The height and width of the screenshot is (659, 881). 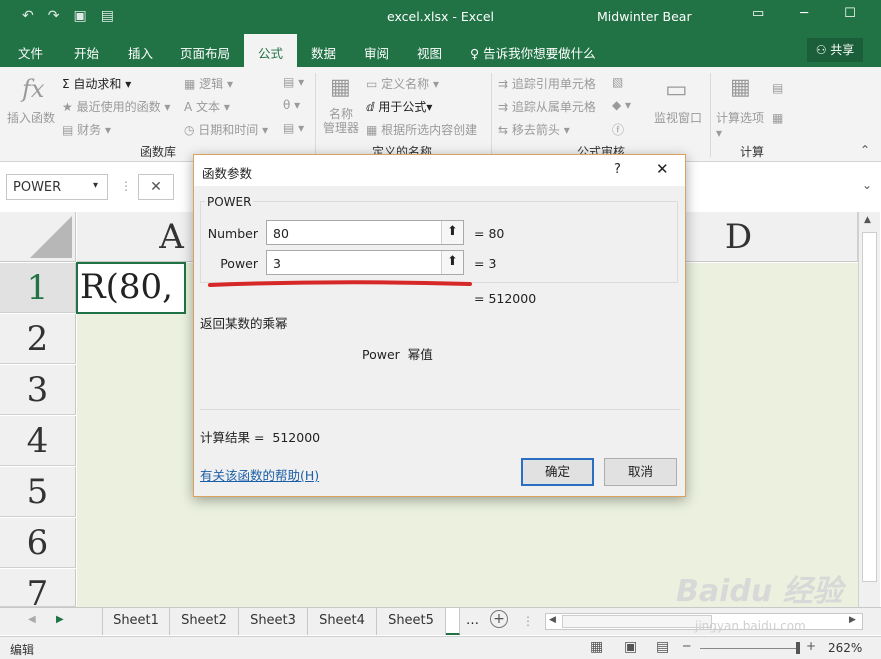 What do you see at coordinates (95, 185) in the screenshot?
I see `chevron-down-icon: ▾` at bounding box center [95, 185].